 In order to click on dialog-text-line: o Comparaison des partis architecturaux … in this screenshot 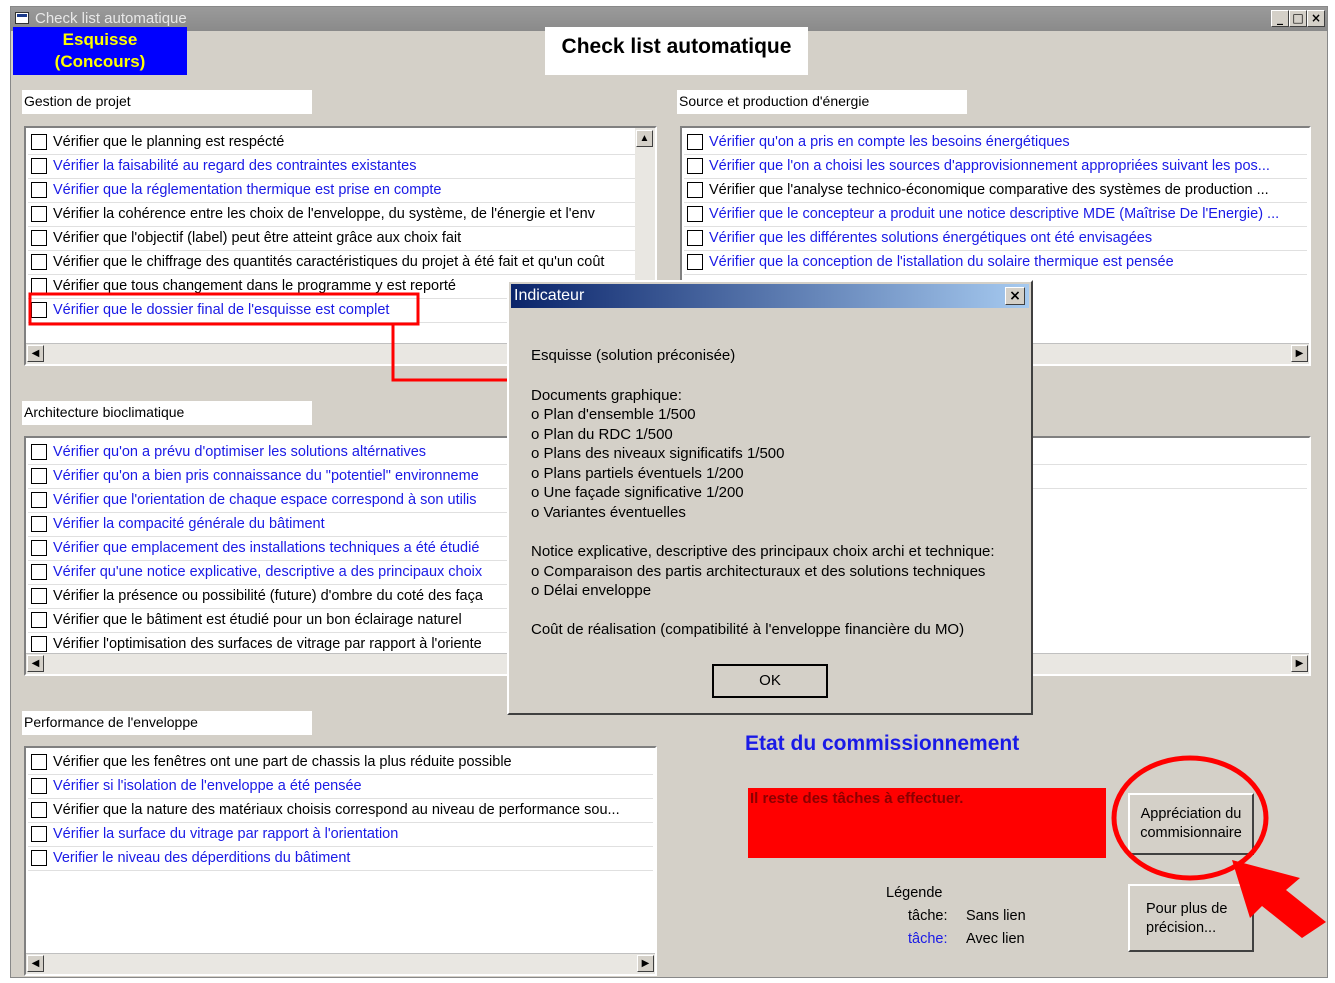, I will do `click(758, 571)`.